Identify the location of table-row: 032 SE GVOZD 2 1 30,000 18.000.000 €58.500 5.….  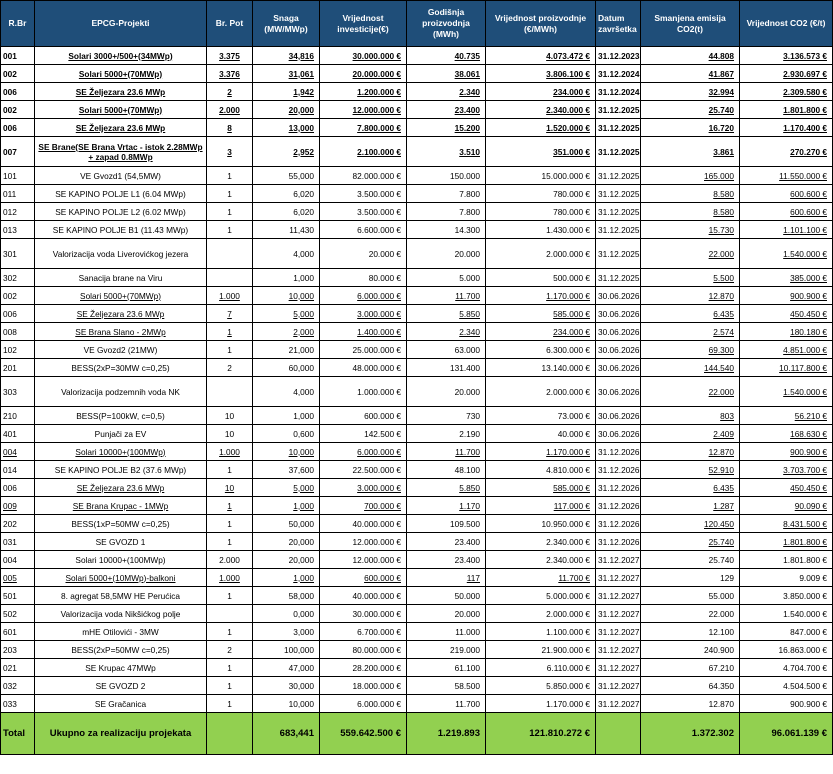
(416, 685).